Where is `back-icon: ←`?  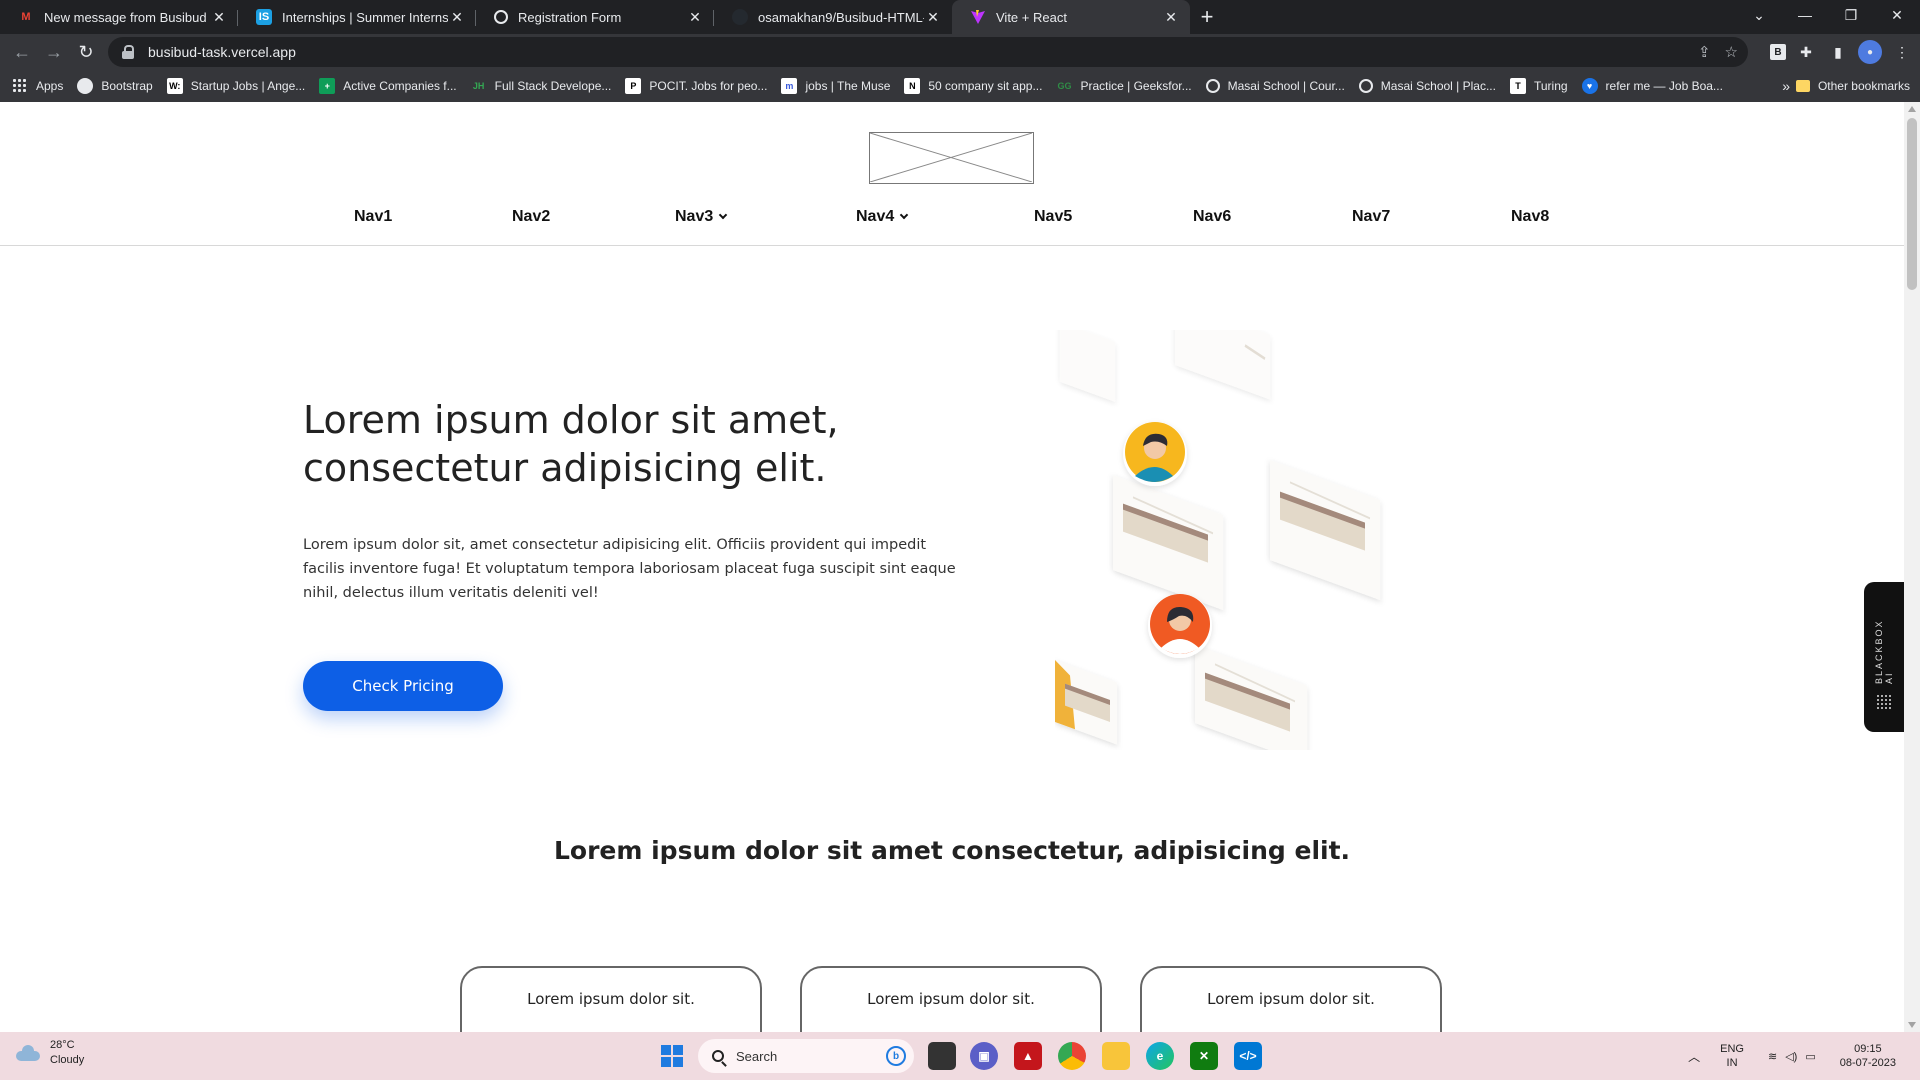
back-icon: ← is located at coordinates (22, 52).